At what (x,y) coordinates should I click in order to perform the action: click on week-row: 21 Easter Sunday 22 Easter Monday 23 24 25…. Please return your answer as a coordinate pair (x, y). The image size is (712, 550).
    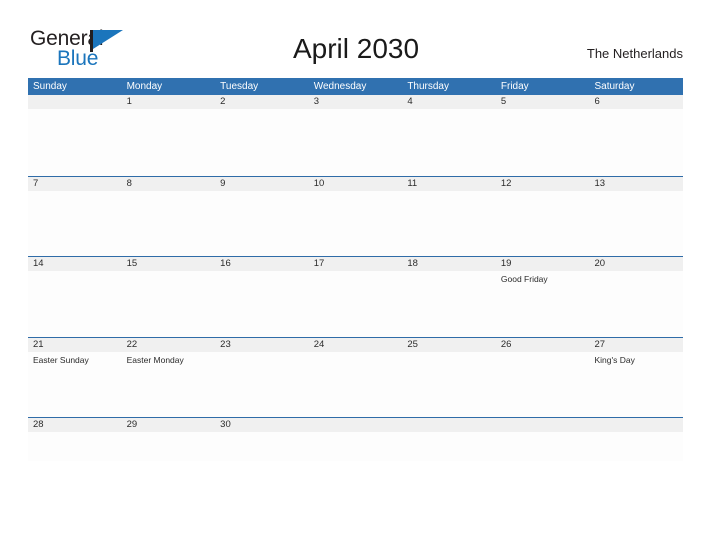
    Looking at the image, I should click on (355, 377).